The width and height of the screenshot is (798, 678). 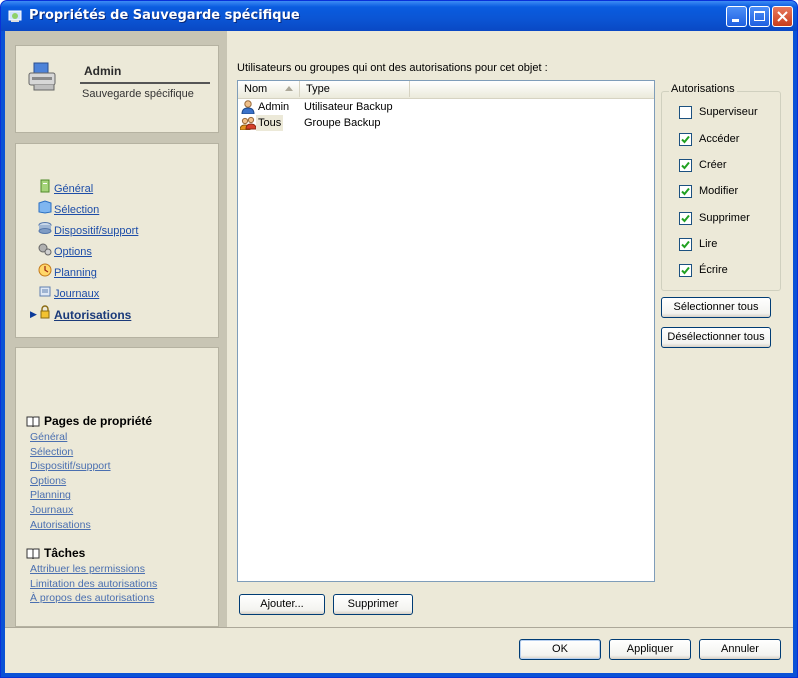 I want to click on select-all-button: Sélectionner tous, so click(x=716, y=307).